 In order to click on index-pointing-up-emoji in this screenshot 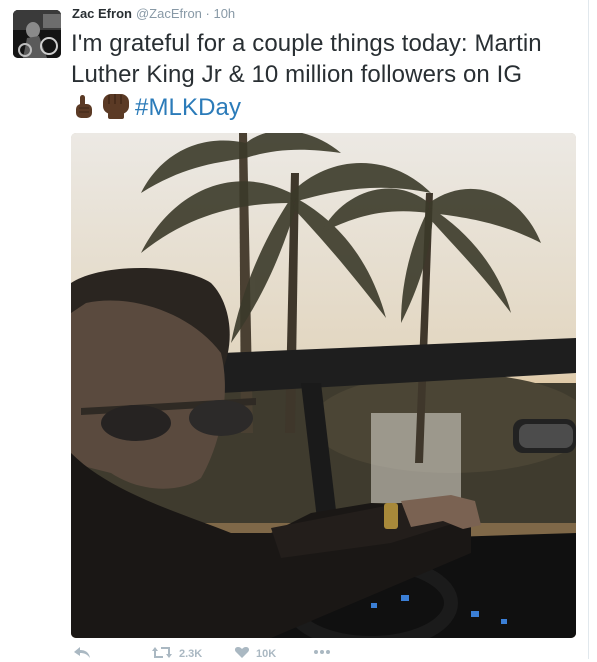, I will do `click(84, 111)`.